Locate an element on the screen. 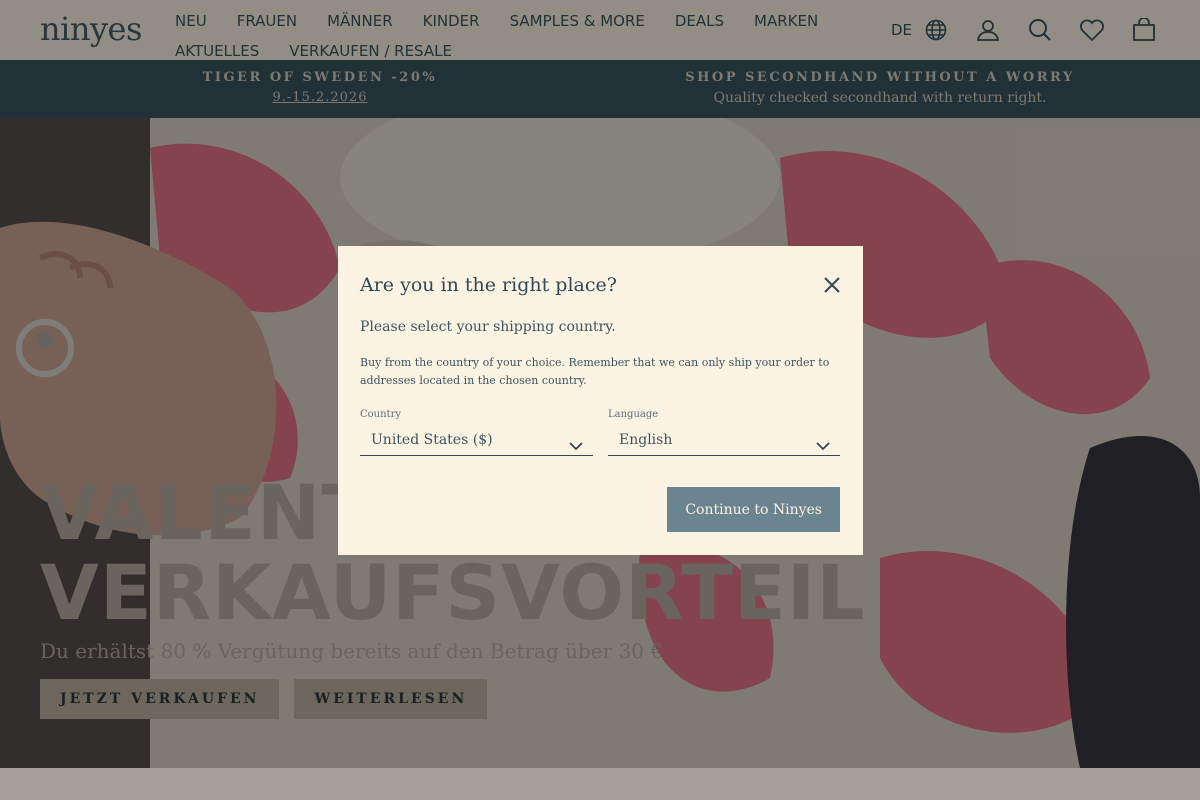  modal-title: Are you in the right place? is located at coordinates (488, 285).